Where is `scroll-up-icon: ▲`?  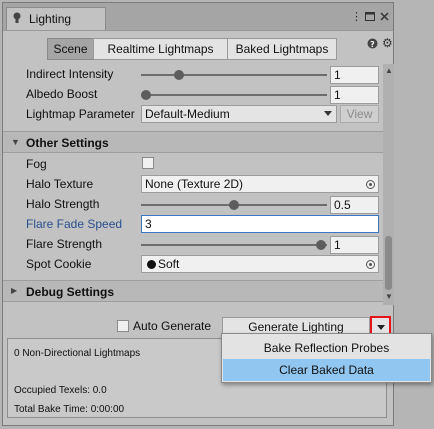
scroll-up-icon: ▲ is located at coordinates (389, 70).